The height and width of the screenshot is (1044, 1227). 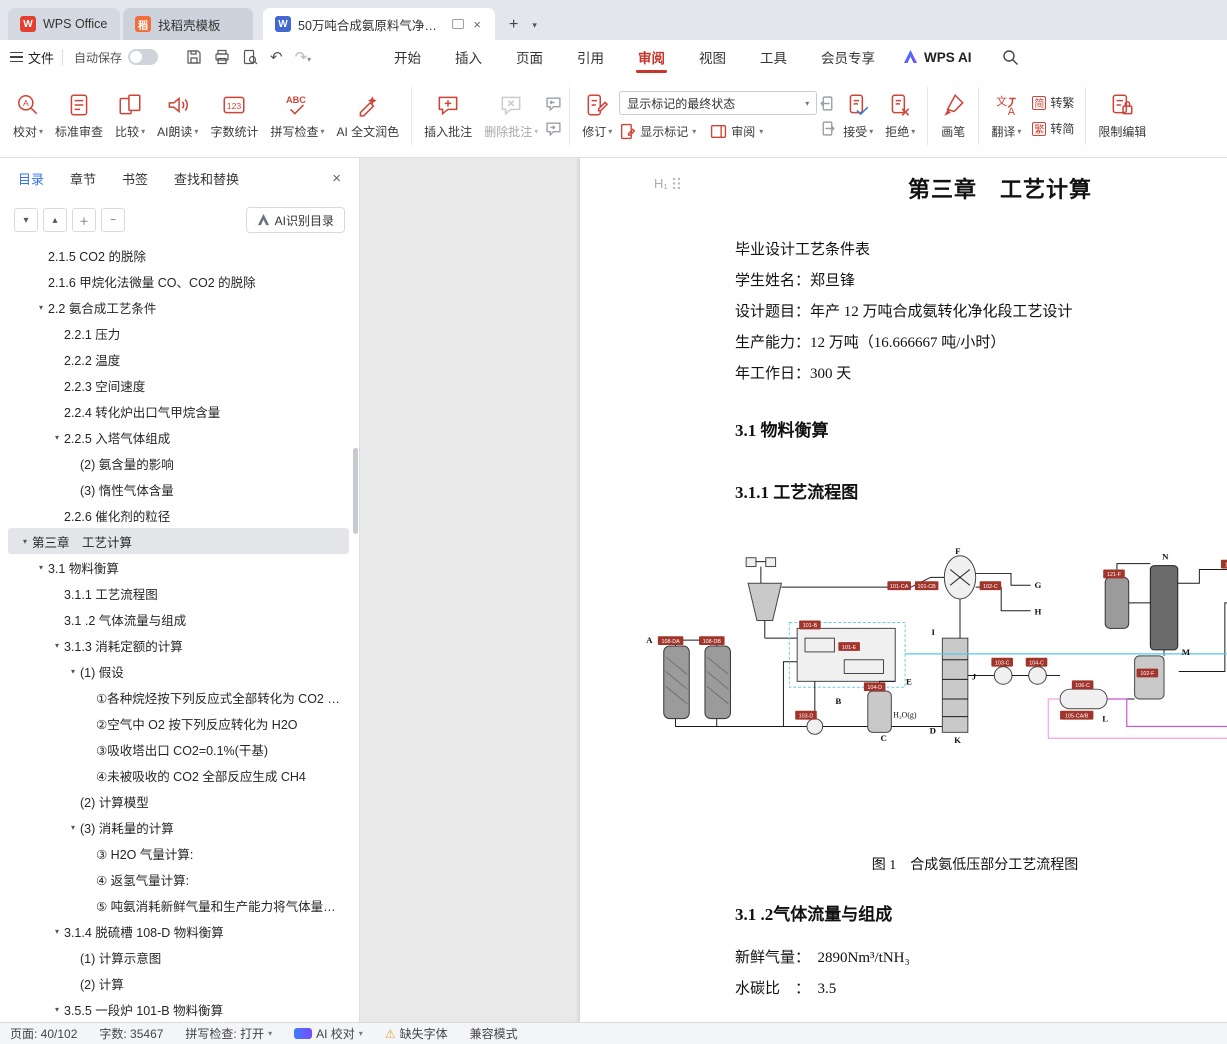 I want to click on to-simplified-button: 繁 转简, so click(x=1053, y=128).